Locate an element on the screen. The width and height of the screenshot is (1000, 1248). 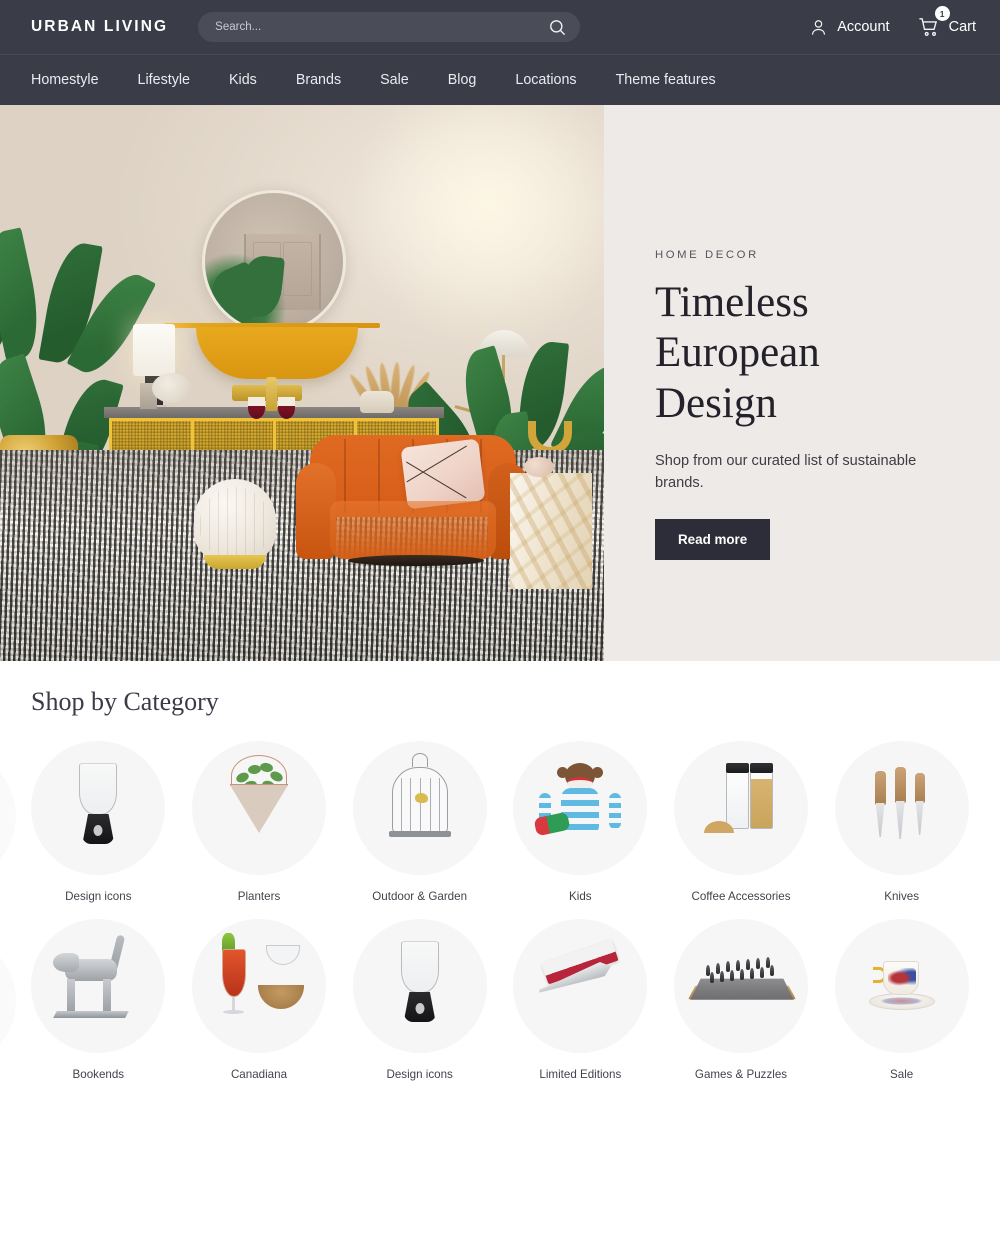
hero-title: Timeless European Design is located at coordinates (737, 353).